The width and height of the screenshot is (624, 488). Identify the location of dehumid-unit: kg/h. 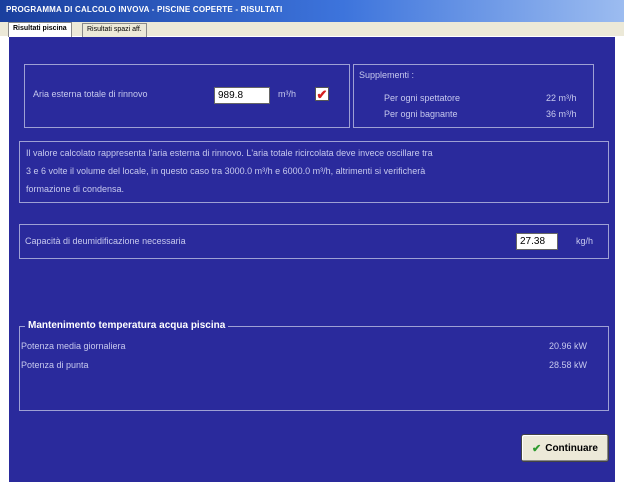
(585, 241).